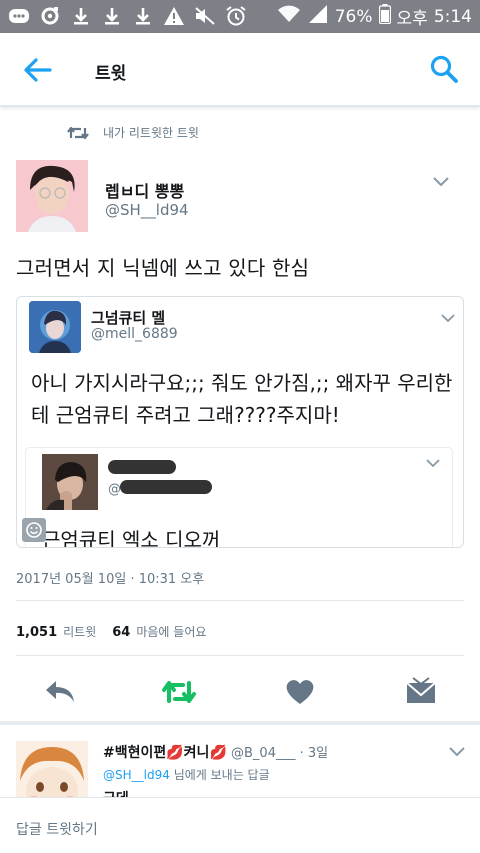  Describe the element at coordinates (114, 489) in the screenshot. I see `nested-handle-prefix: @` at that location.